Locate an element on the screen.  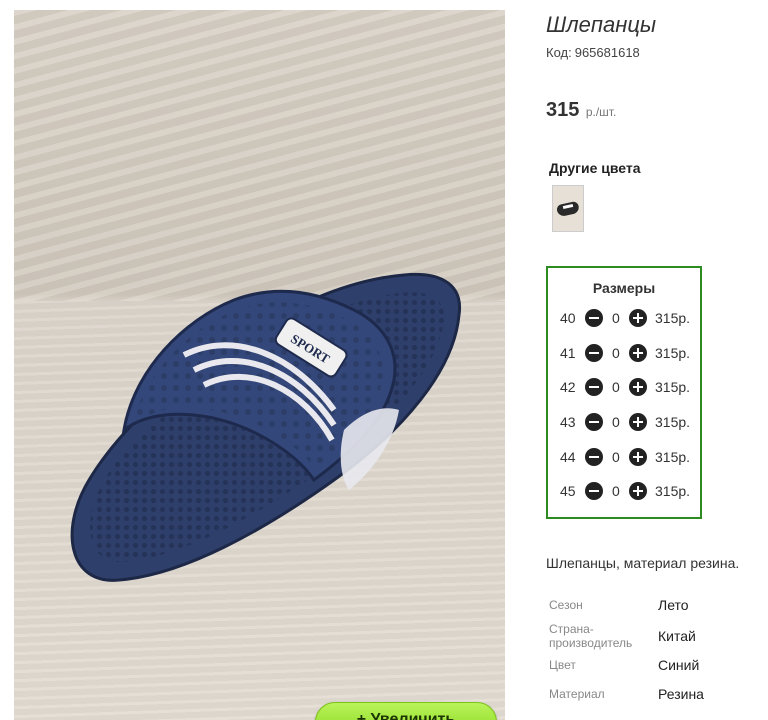
property-key: Материал is located at coordinates (577, 694).